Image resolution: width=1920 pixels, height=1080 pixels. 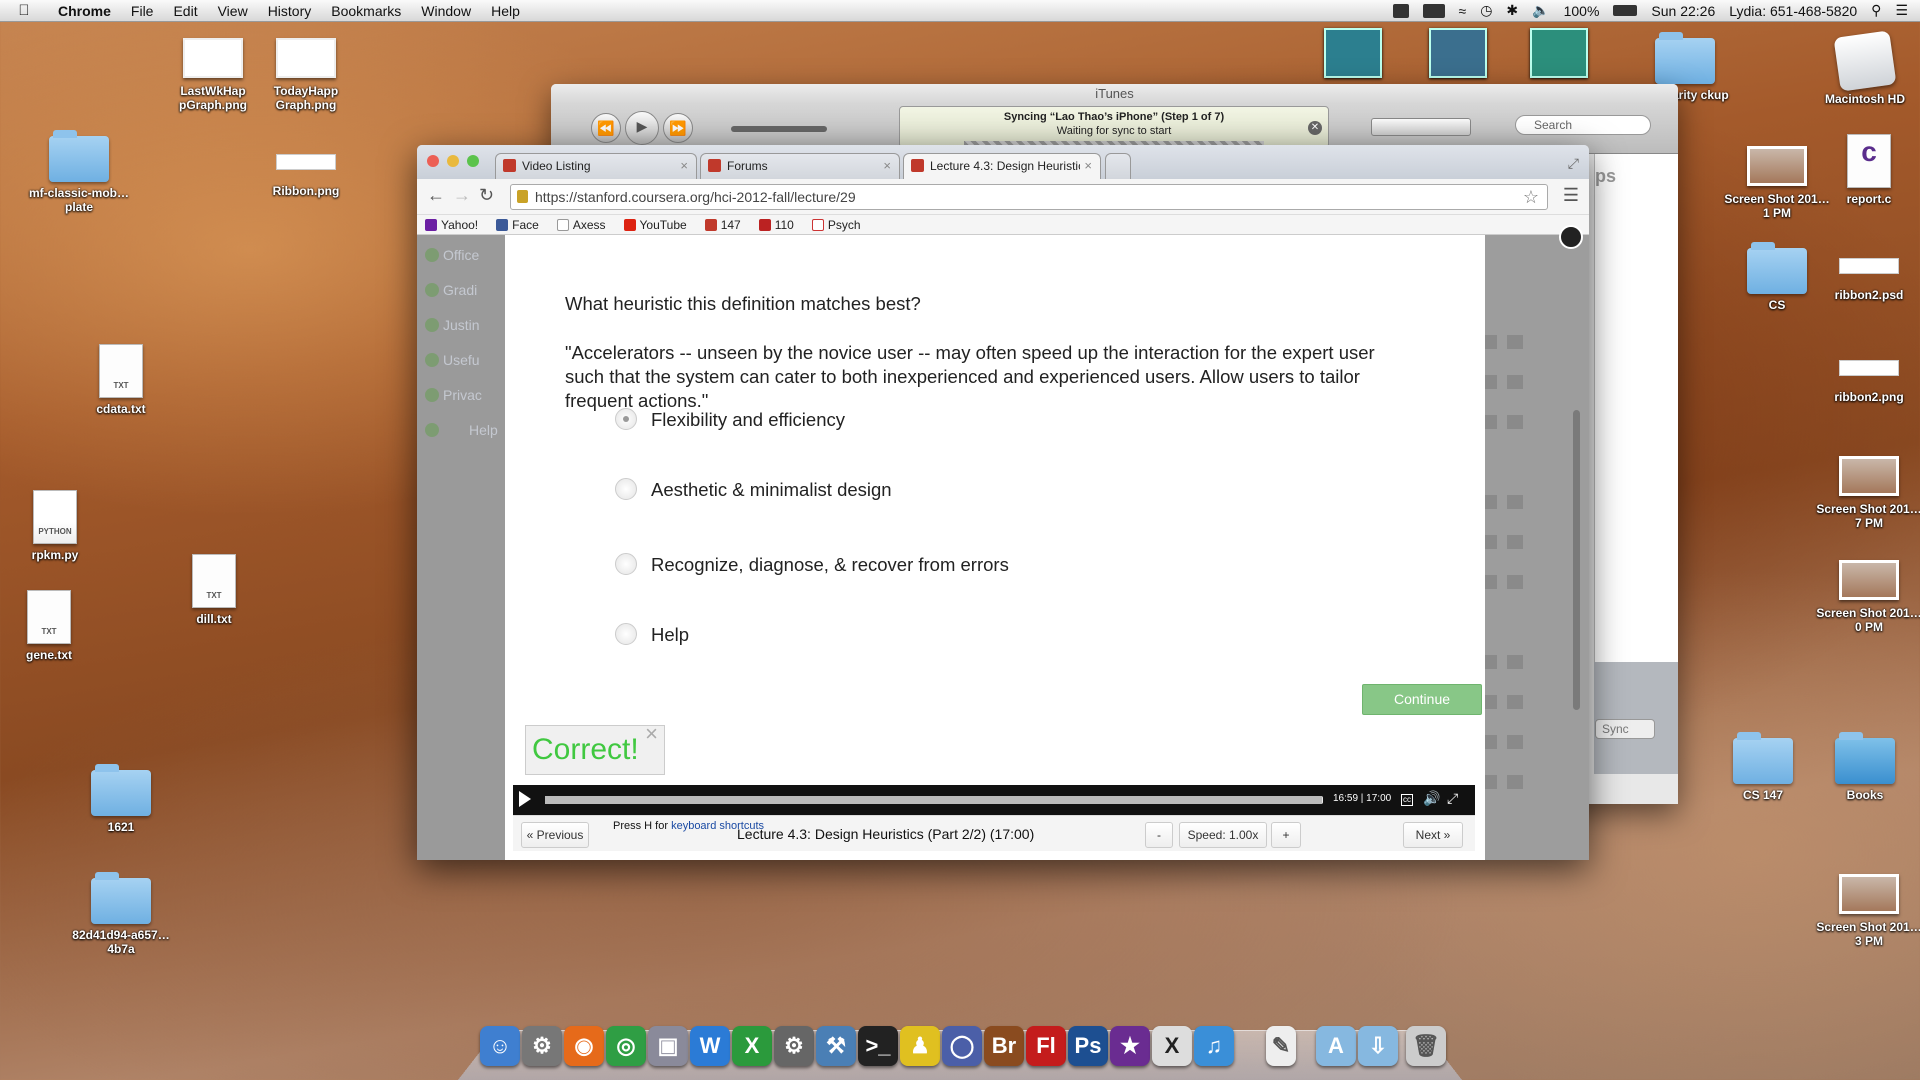 I want to click on bookmark-psych: Psych, so click(x=836, y=225).